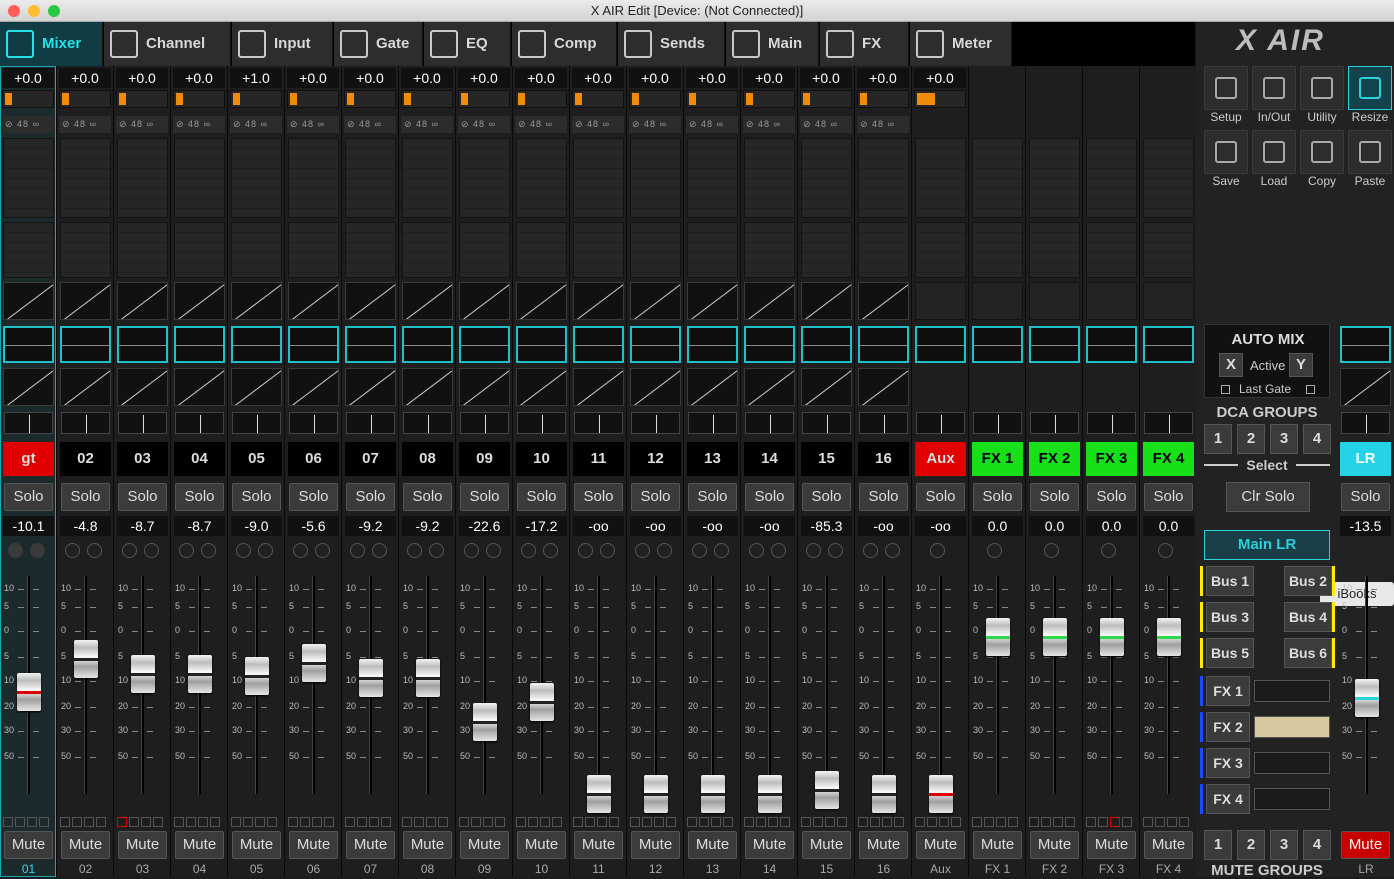 This screenshot has height=879, width=1394. What do you see at coordinates (1226, 152) in the screenshot?
I see `save-button` at bounding box center [1226, 152].